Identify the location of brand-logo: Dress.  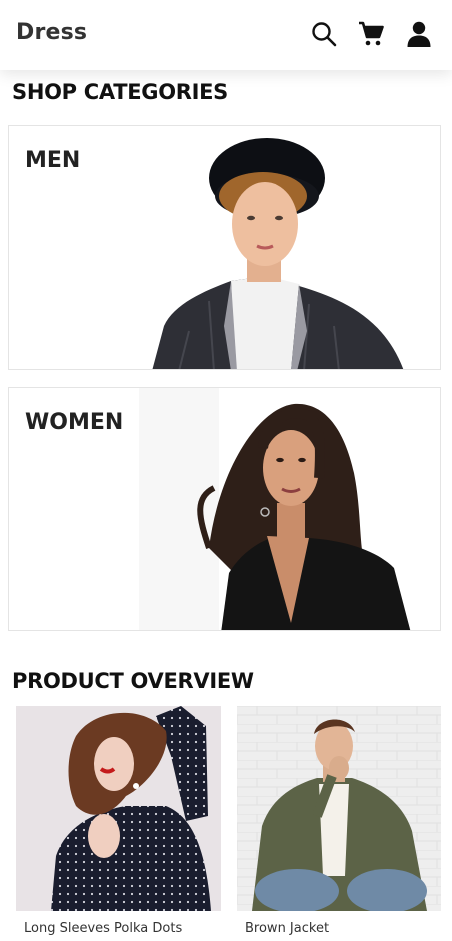
(51, 32).